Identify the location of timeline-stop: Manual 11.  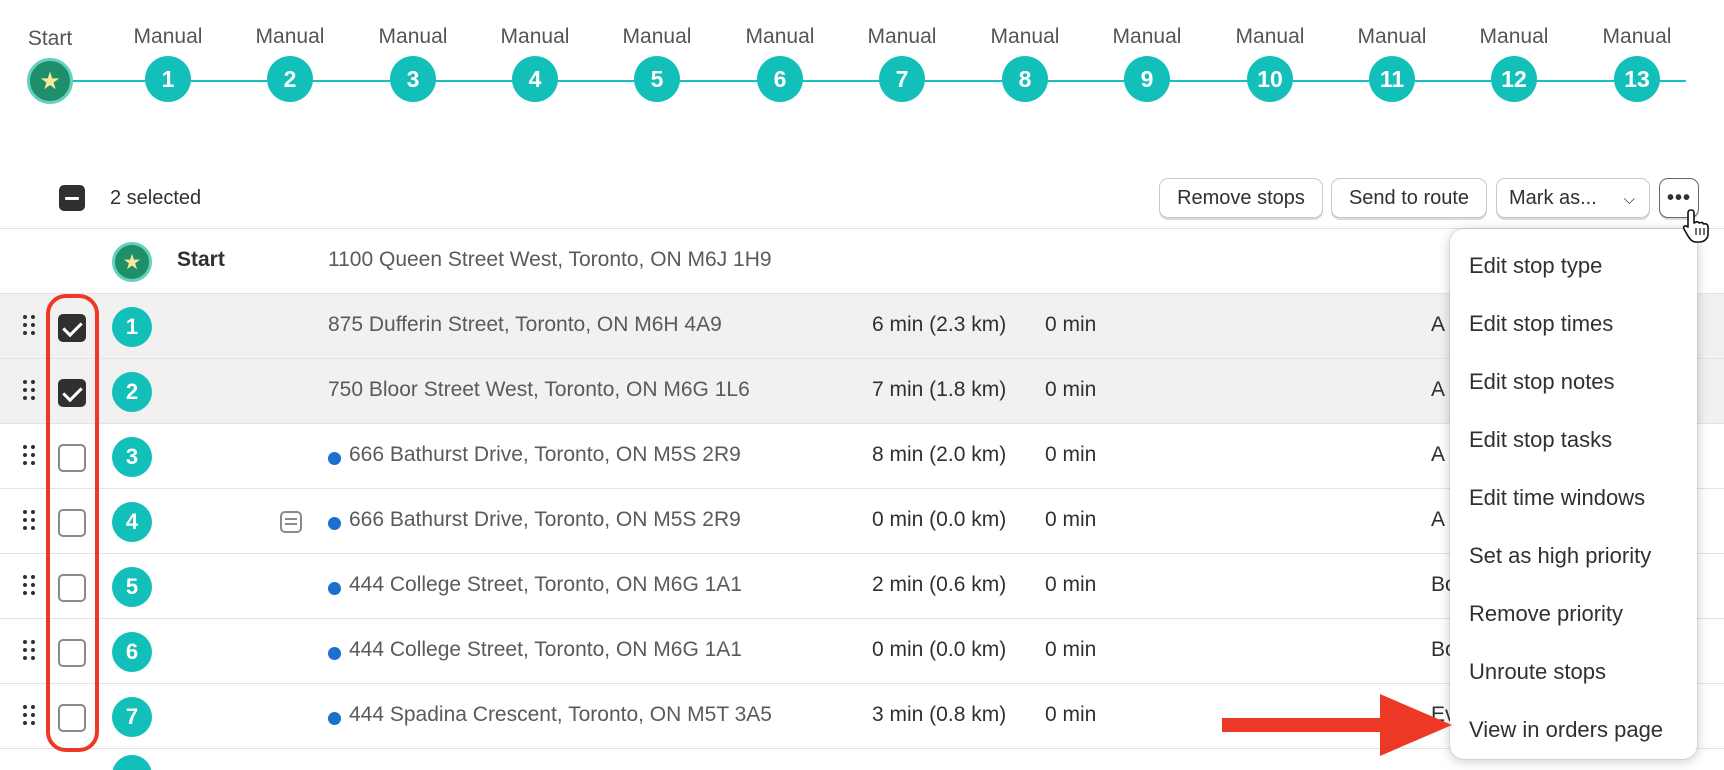
(1392, 62).